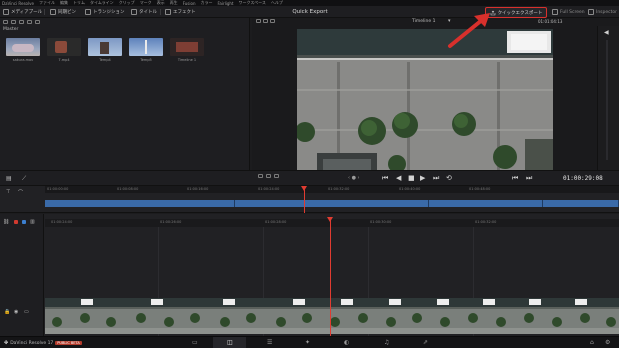 The image size is (619, 348). Describe the element at coordinates (449, 178) in the screenshot. I see `loop-button: ⟲` at that location.